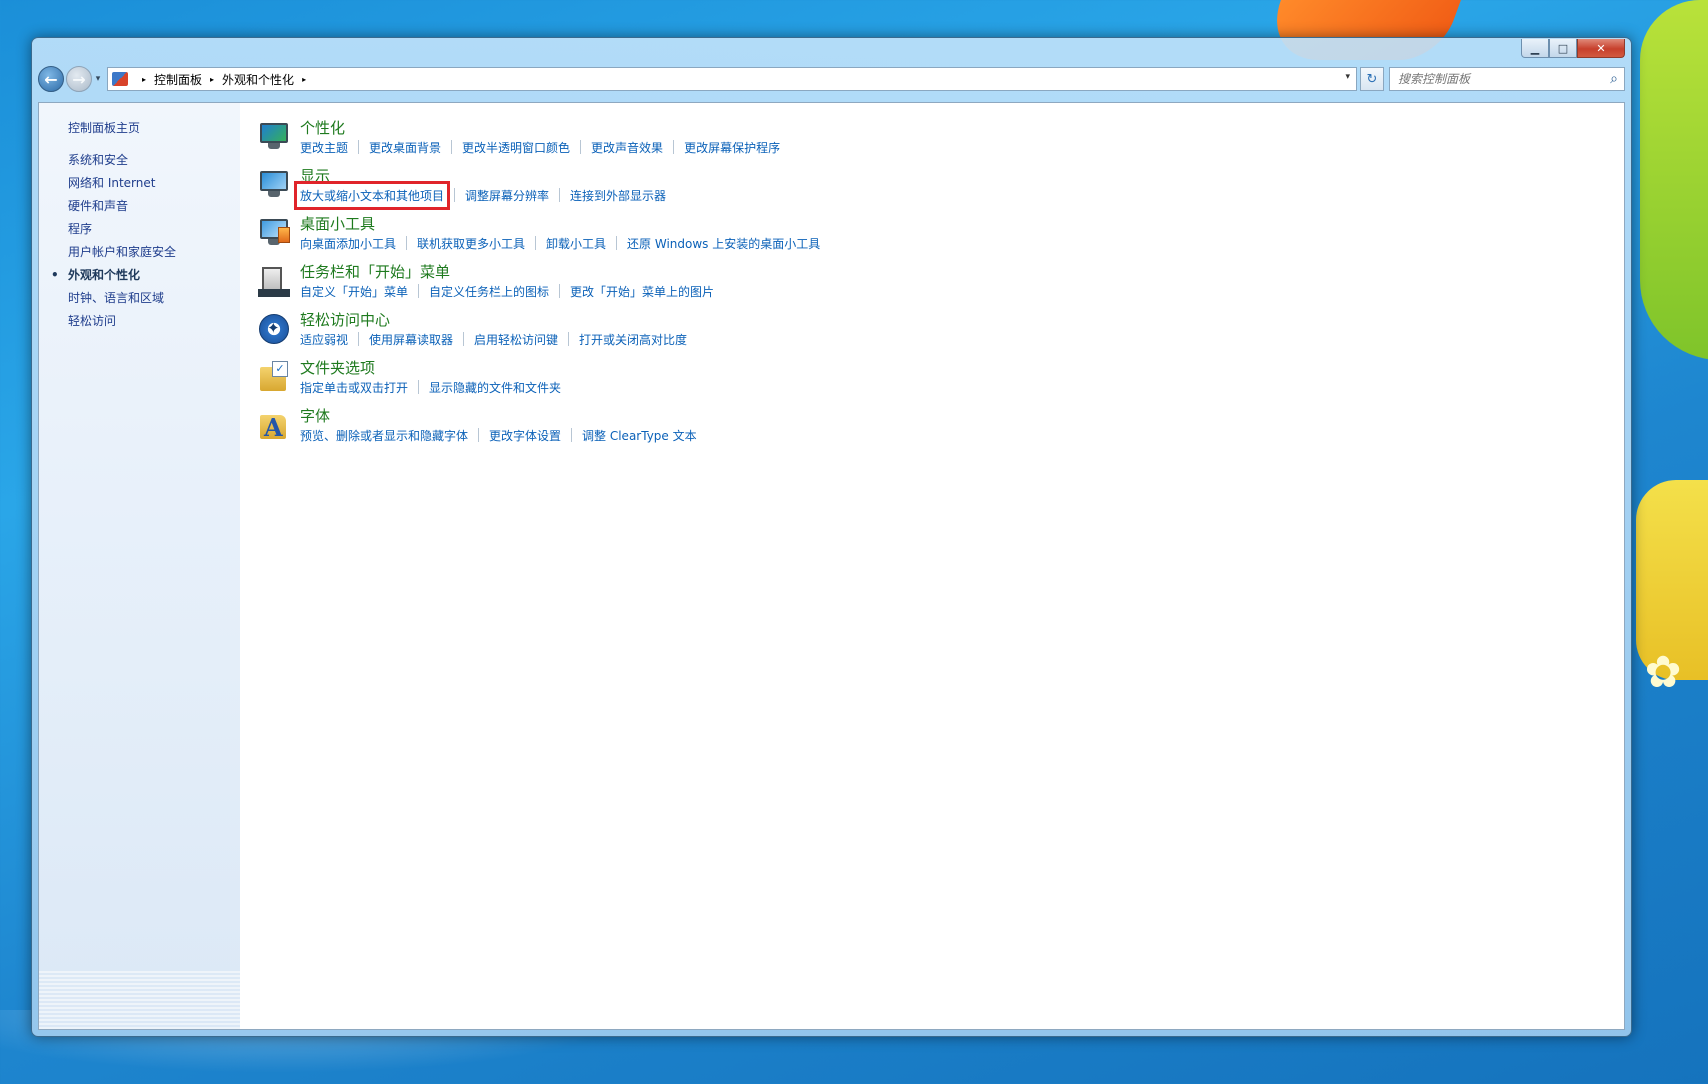  Describe the element at coordinates (495, 387) in the screenshot. I see `link-show-hidden-files: 显示隐藏的文件和文件夹` at that location.